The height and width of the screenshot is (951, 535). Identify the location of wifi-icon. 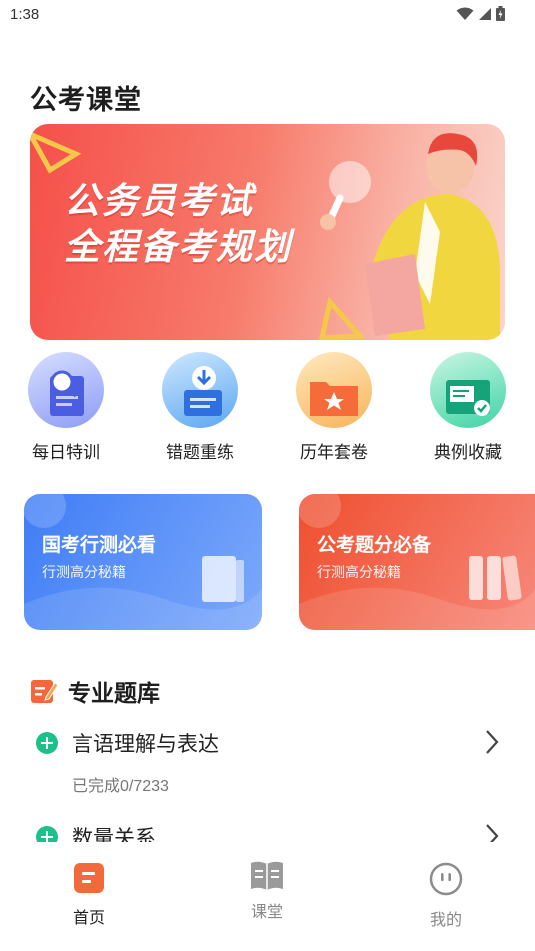
(465, 13).